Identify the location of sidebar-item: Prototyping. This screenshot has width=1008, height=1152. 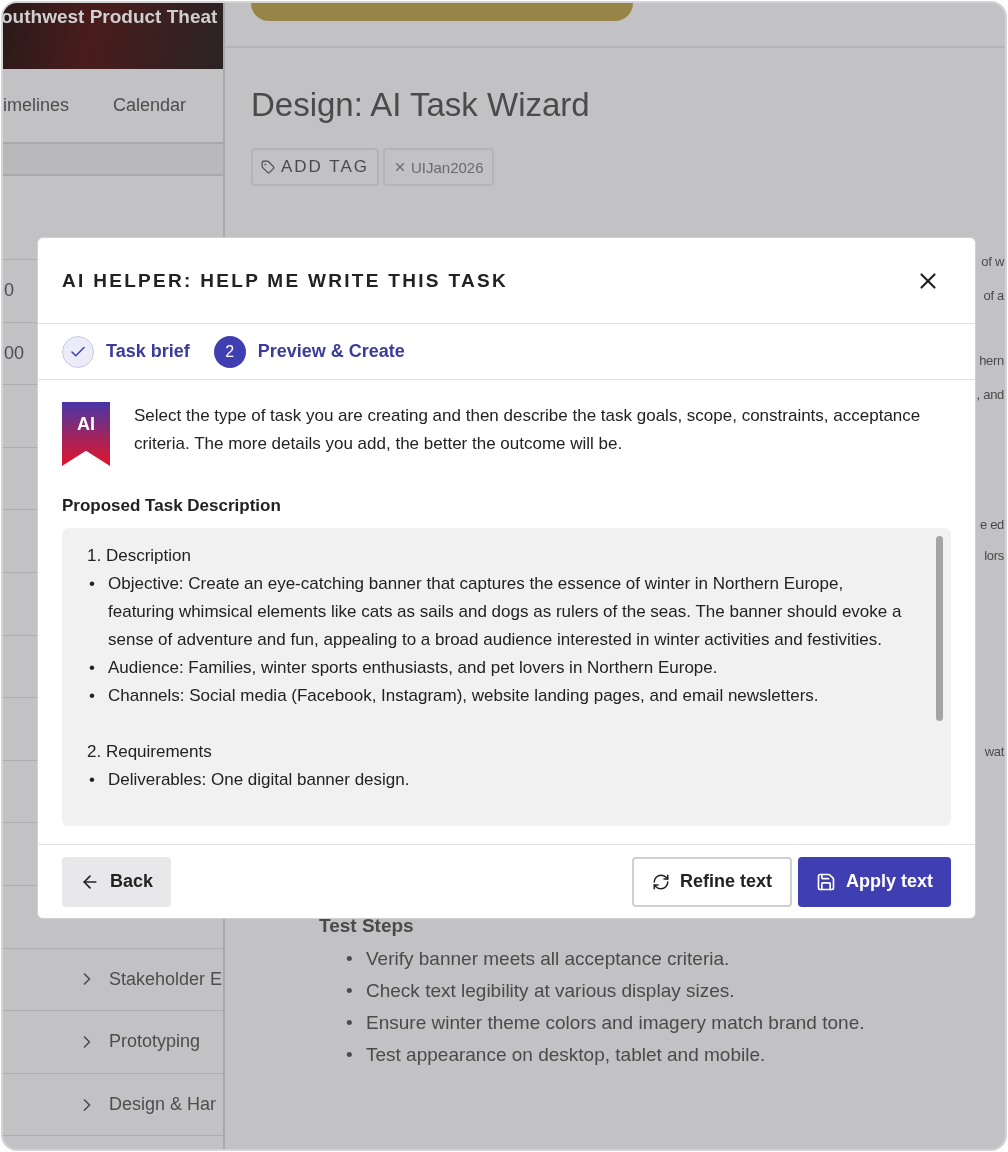
(155, 1042).